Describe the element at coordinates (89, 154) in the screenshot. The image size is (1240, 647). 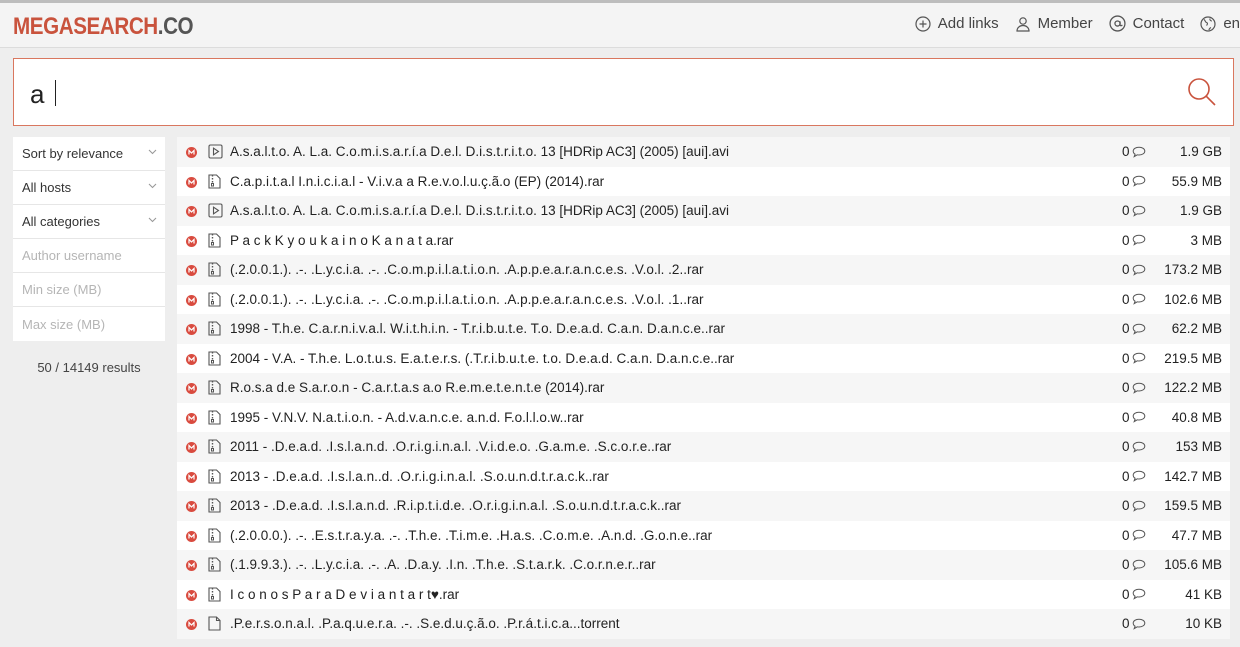
I see `sort-select: Sort by relevance` at that location.